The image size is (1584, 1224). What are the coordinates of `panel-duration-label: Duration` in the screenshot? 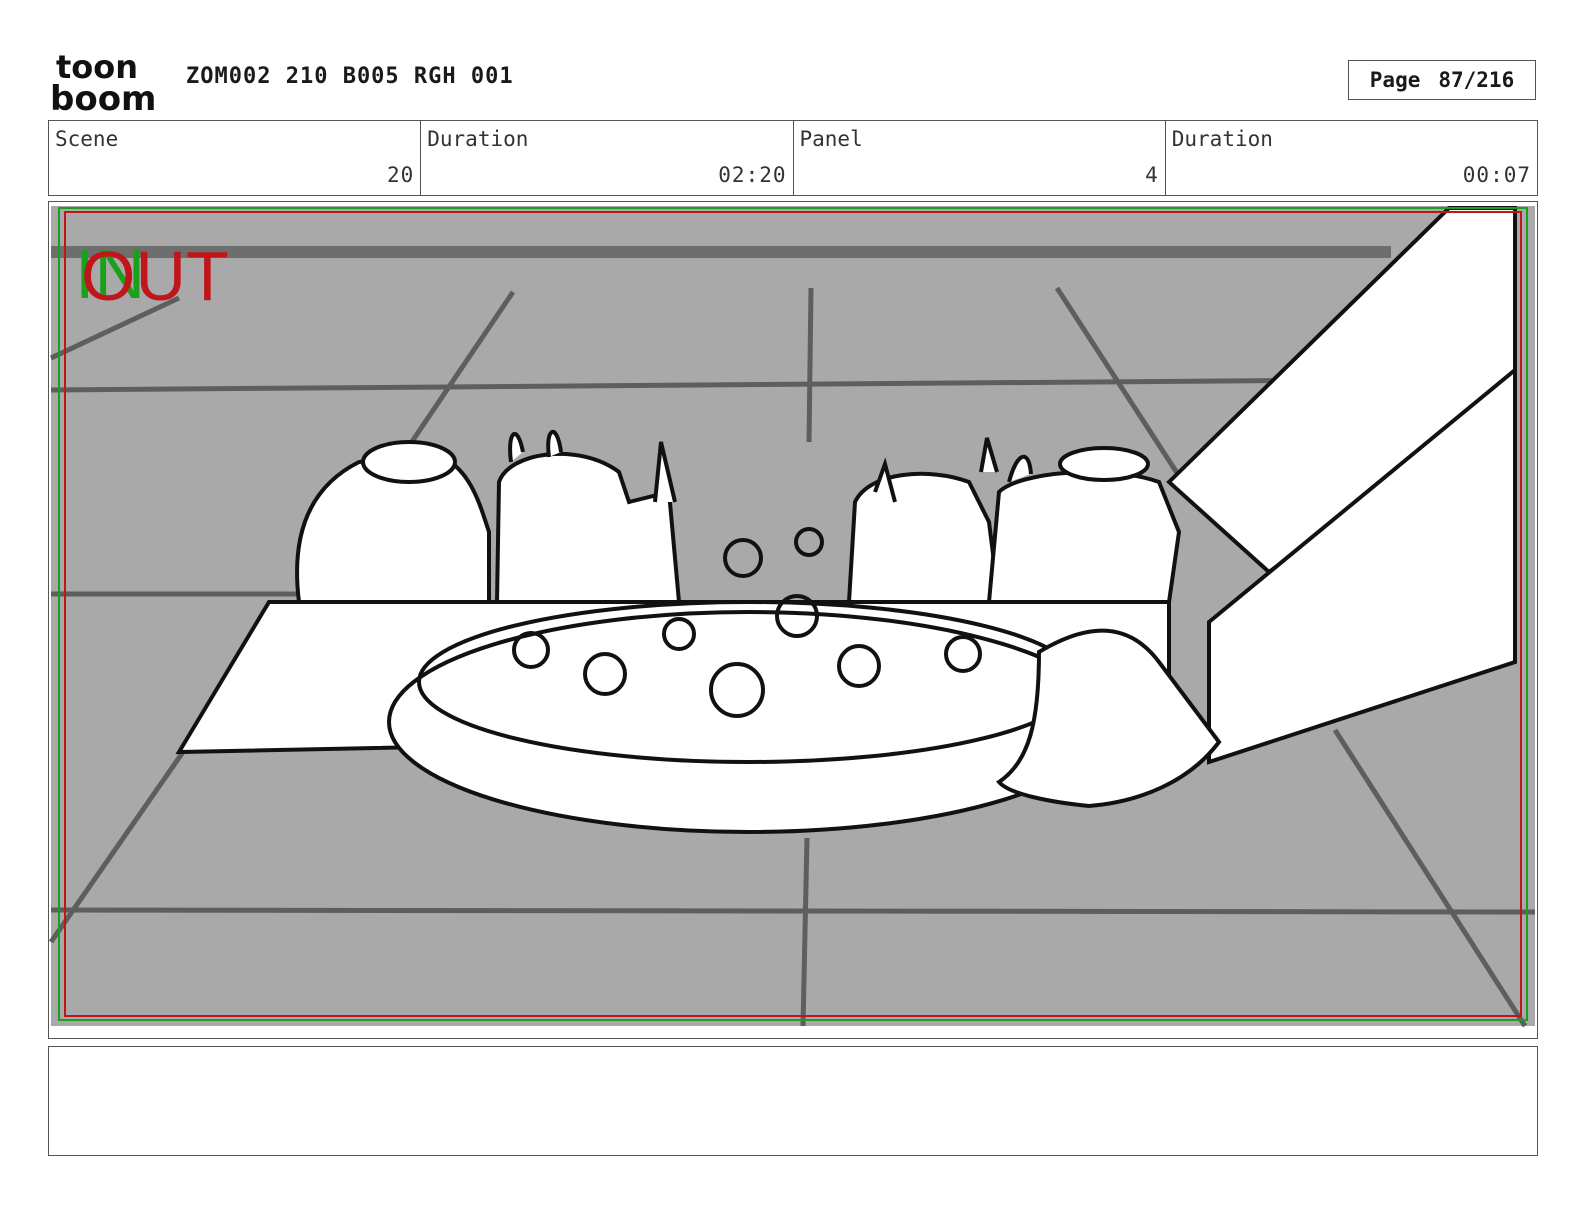 It's located at (1222, 139).